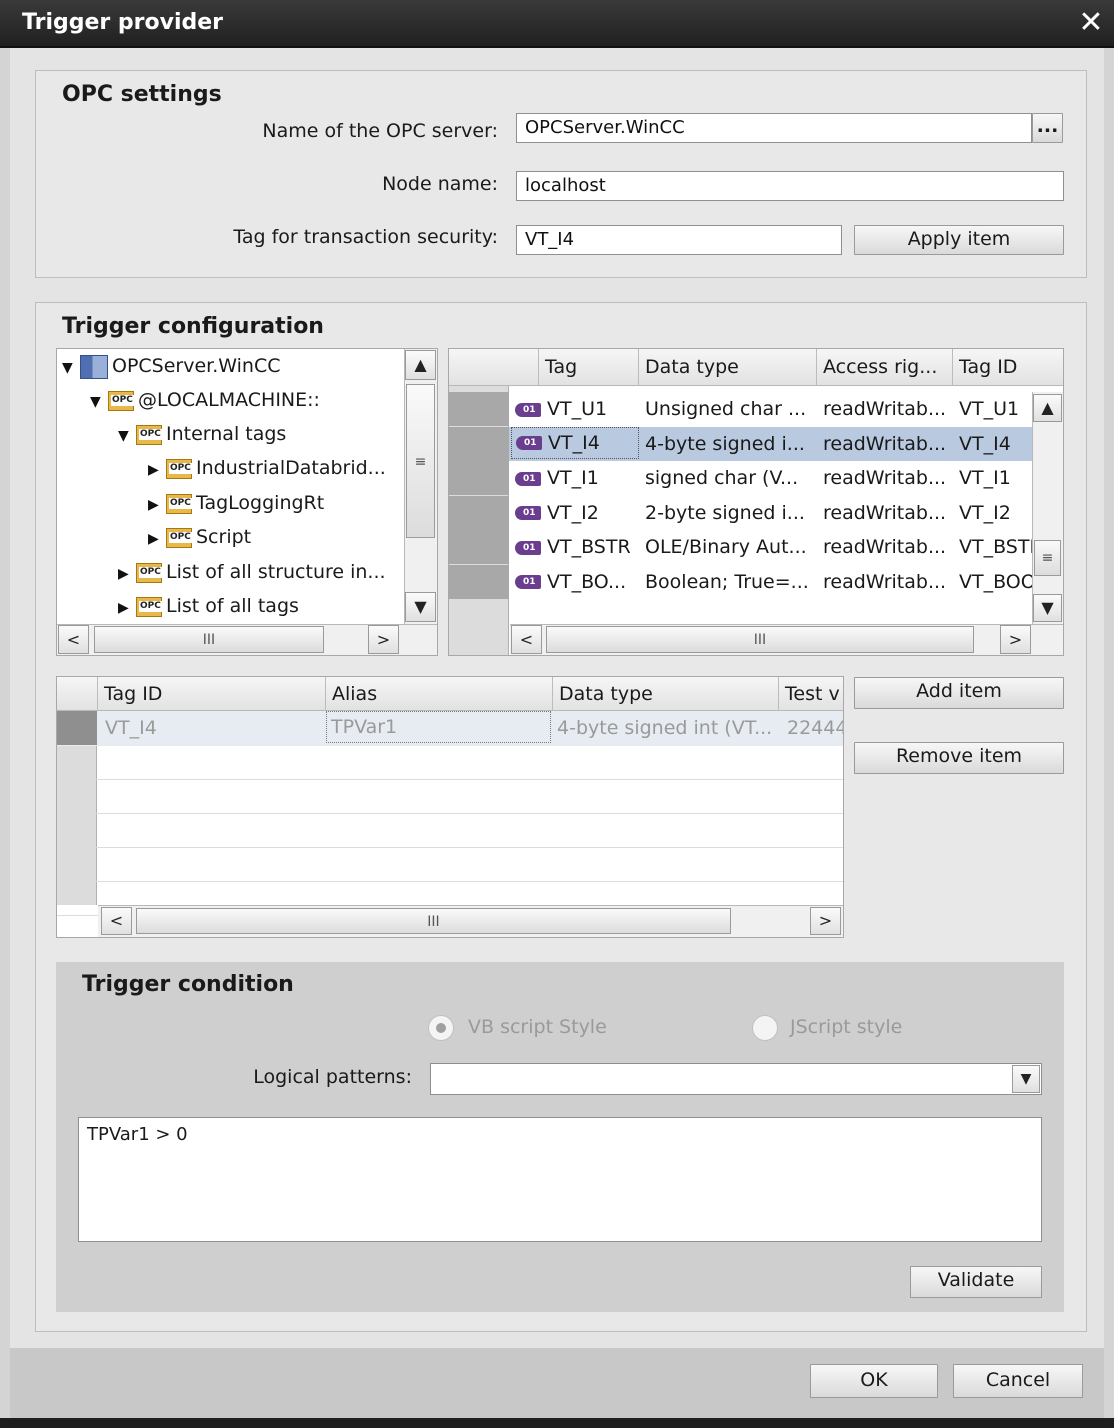 Image resolution: width=1114 pixels, height=1428 pixels. I want to click on tree-item-localmachine: ▼ OPC @LOCALMACHINE::, so click(205, 400).